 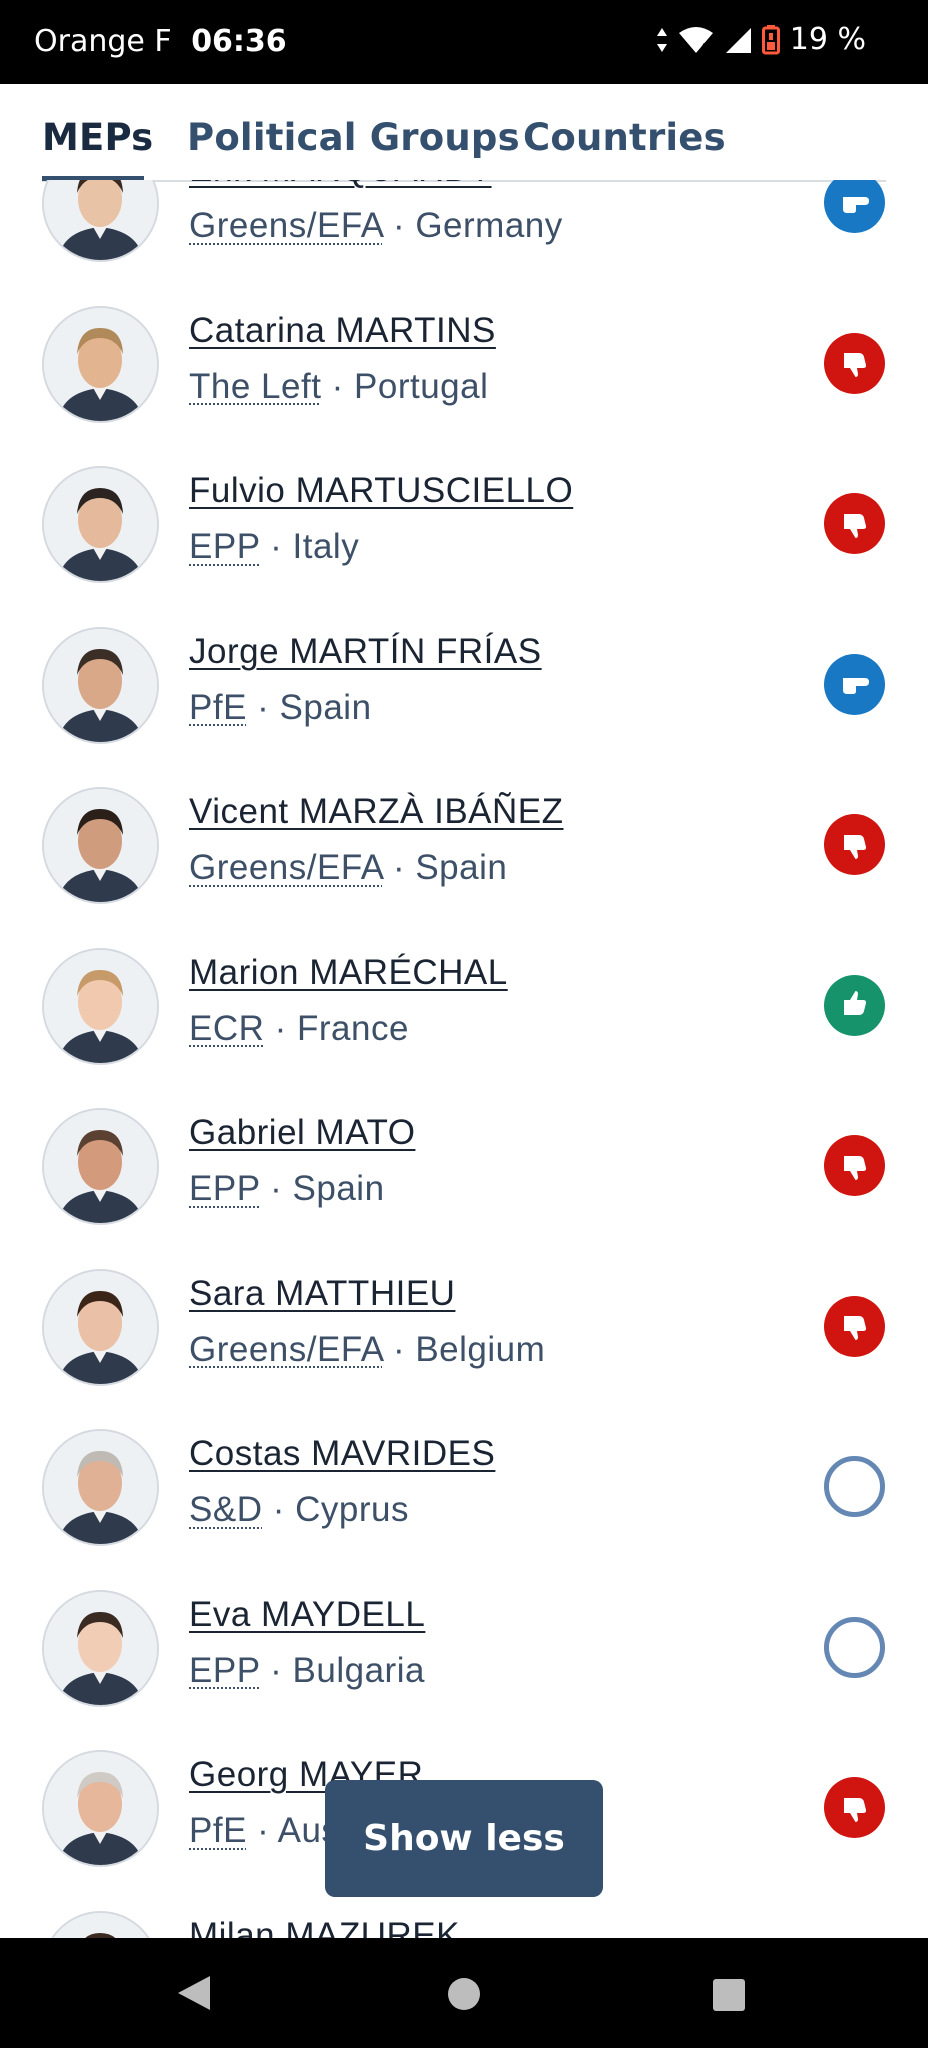 I want to click on mep-name-link: Eva MAYDELL, so click(x=307, y=1615).